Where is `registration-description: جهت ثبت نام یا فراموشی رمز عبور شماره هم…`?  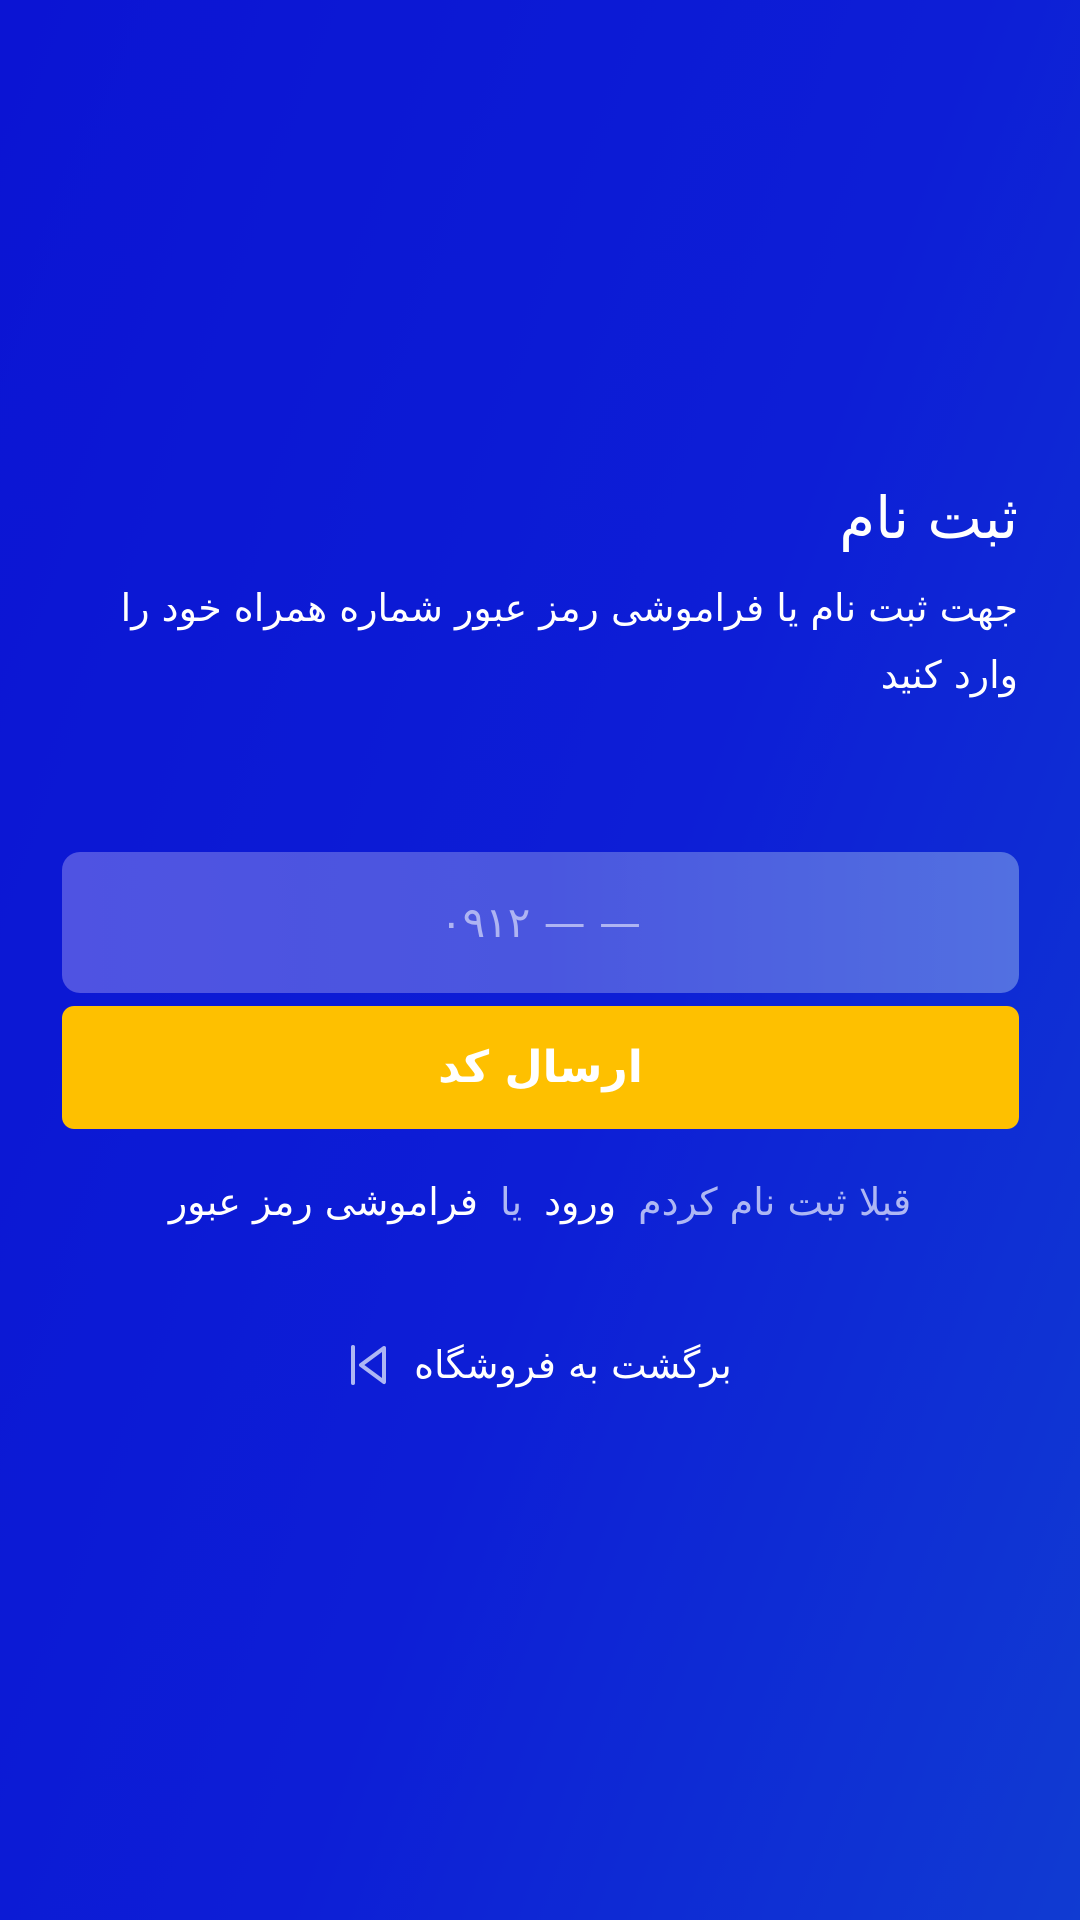 registration-description: جهت ثبت نام یا فراموشی رمز عبور شماره هم… is located at coordinates (569, 641).